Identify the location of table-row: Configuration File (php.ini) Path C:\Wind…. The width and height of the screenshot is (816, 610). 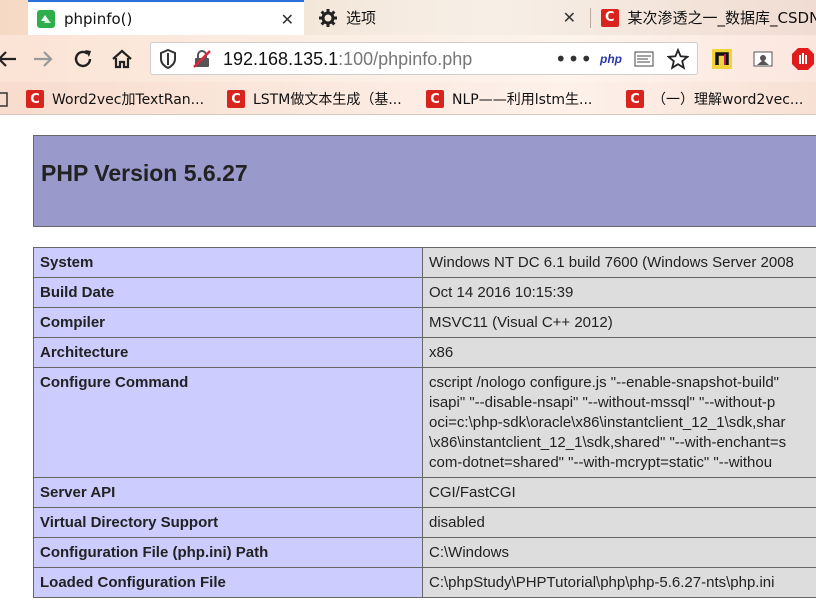
(424, 552).